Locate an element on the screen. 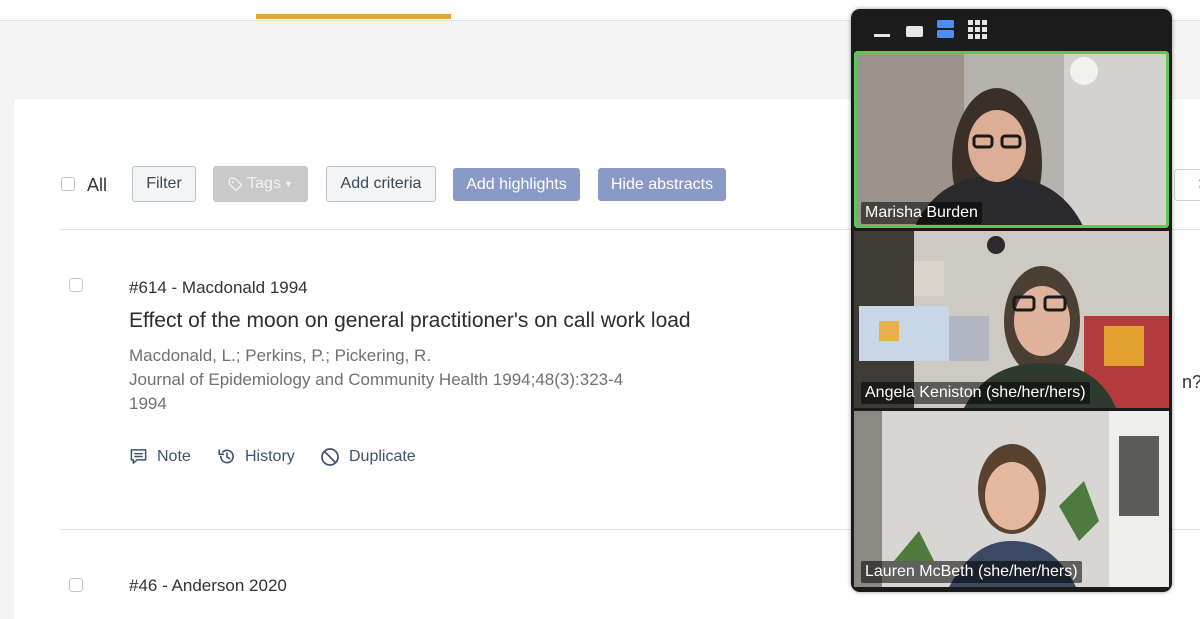 This screenshot has width=1200, height=619. tags-dropdown-button: Tags ▼ is located at coordinates (260, 184).